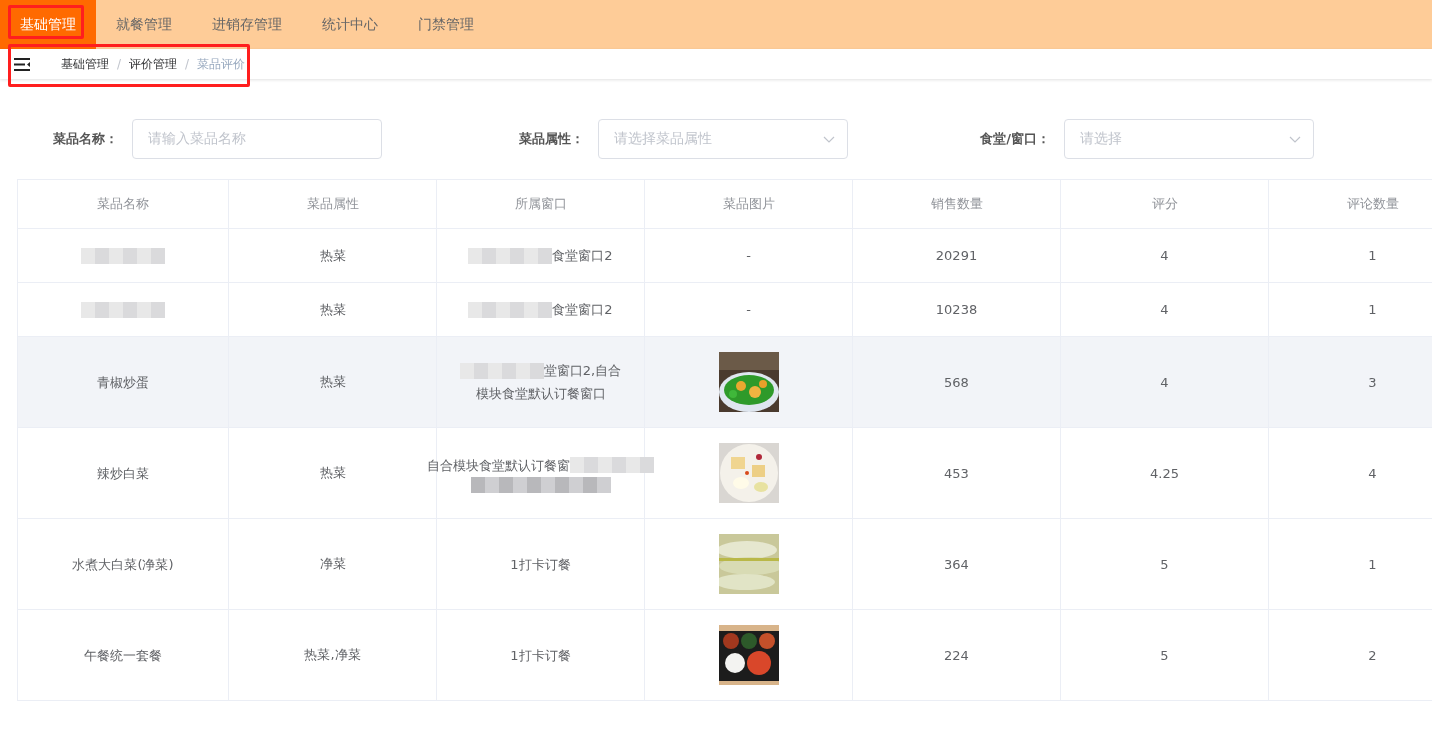 The height and width of the screenshot is (732, 1432). Describe the element at coordinates (332, 204) in the screenshot. I see `column-header: 菜品属性` at that location.